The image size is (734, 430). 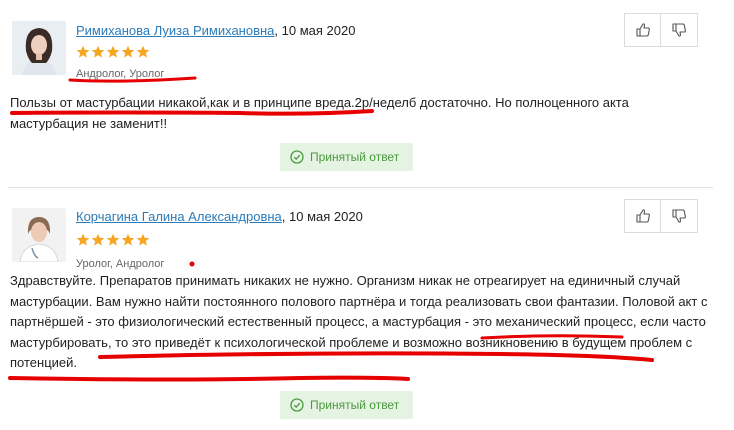 I want to click on accepted-answer-badge: Принятый ответ, so click(x=346, y=405).